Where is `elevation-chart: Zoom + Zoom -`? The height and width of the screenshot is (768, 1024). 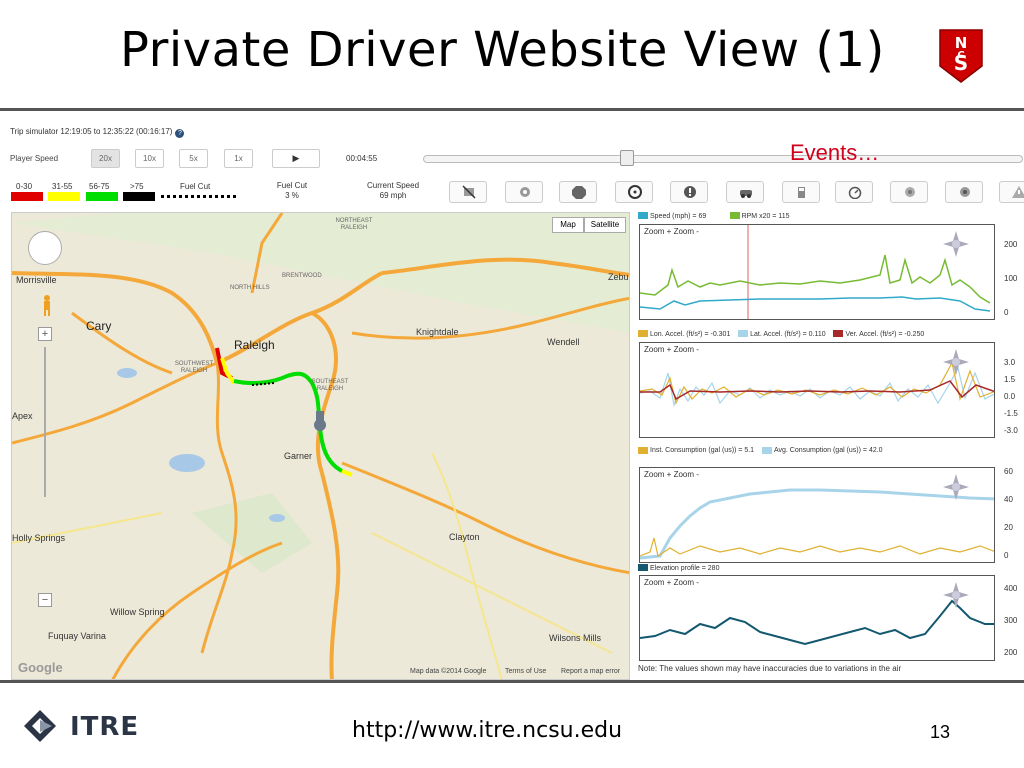
elevation-chart: Zoom + Zoom - is located at coordinates (817, 618).